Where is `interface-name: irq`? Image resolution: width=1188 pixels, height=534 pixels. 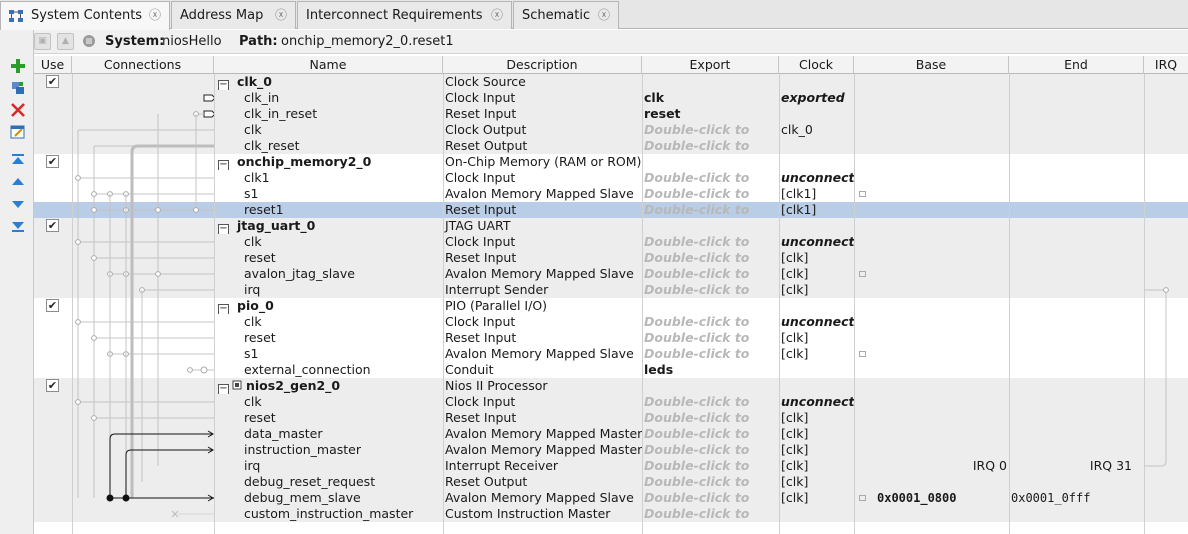
interface-name: irq is located at coordinates (328, 290).